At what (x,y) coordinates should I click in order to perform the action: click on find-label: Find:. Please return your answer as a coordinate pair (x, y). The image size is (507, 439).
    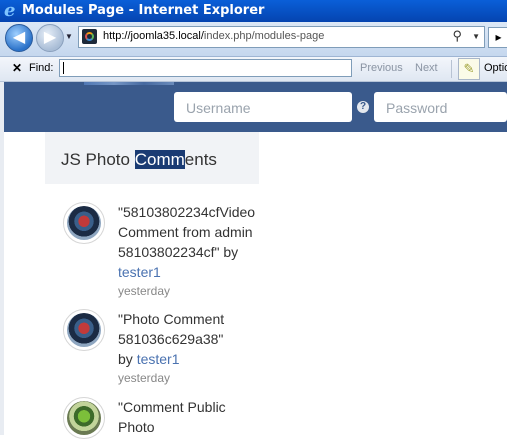
    Looking at the image, I should click on (41, 68).